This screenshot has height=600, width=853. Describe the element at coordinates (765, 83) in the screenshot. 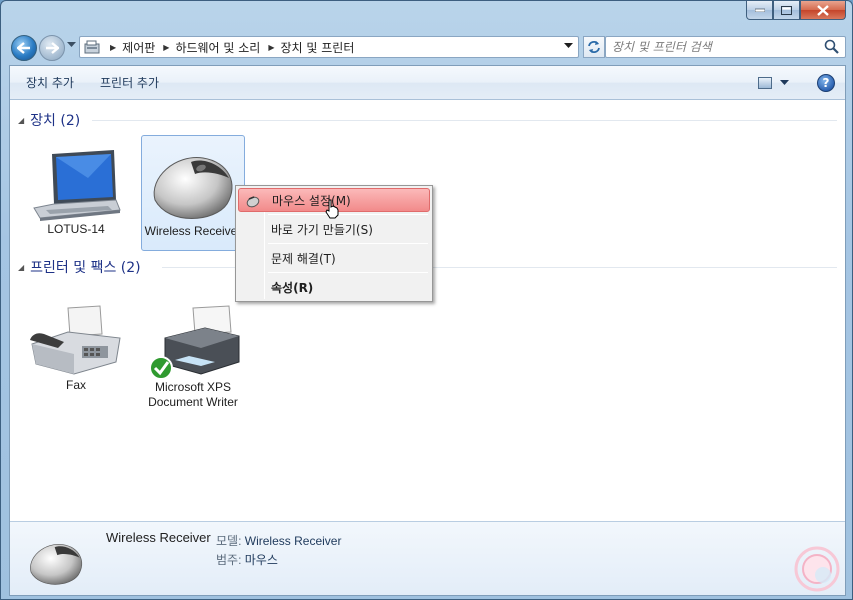

I see `change-view-icon` at that location.